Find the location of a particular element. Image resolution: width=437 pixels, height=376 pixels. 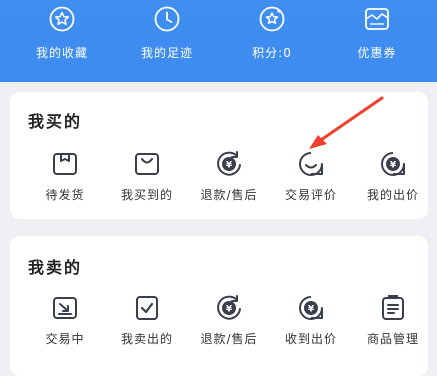

header-item-footprints: 我的足迹 is located at coordinates (167, 41).